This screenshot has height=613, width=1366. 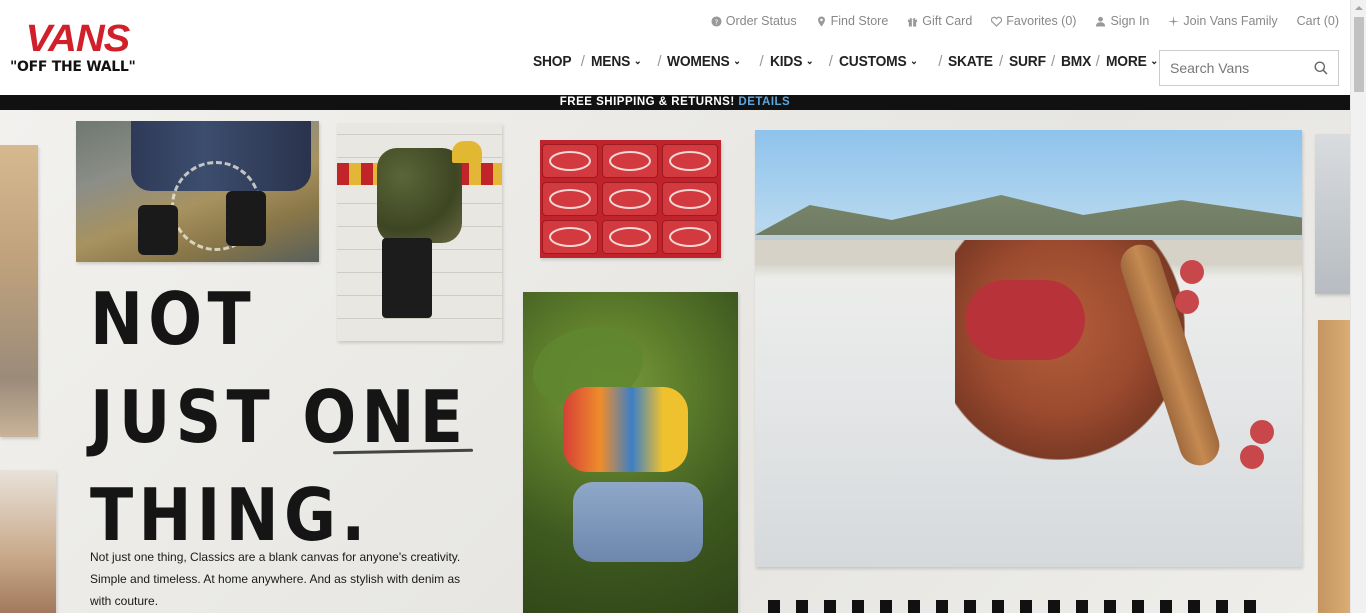 I want to click on nav-more: MORE ⌄, so click(x=1132, y=61).